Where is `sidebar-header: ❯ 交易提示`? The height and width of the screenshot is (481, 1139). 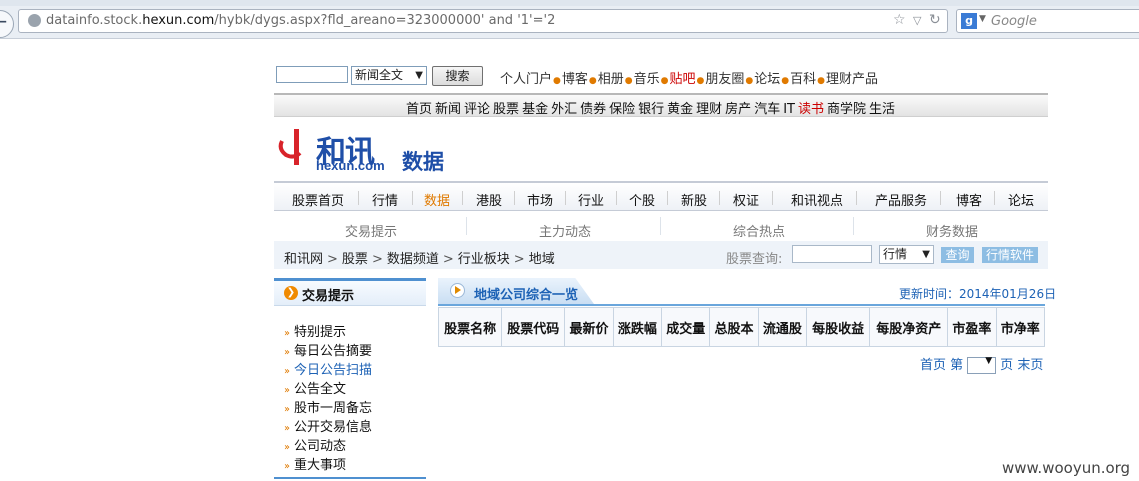 sidebar-header: ❯ 交易提示 is located at coordinates (350, 293).